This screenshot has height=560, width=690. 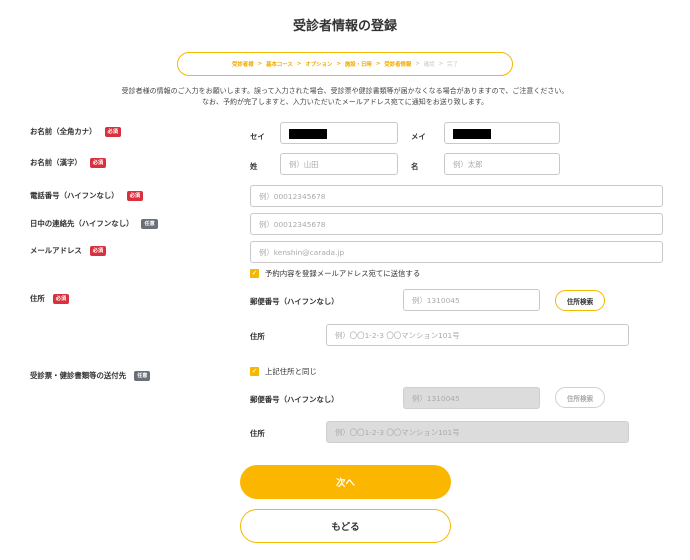 I want to click on delivery-label: 受診票・健診書類等の送付先 任意, so click(x=90, y=375).